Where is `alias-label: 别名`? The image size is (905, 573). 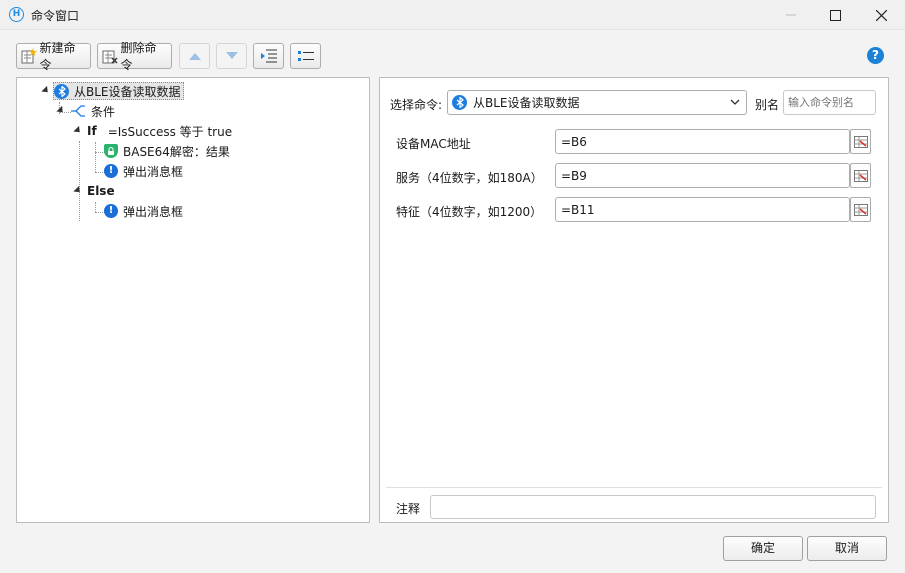
alias-label: 别名 is located at coordinates (767, 105).